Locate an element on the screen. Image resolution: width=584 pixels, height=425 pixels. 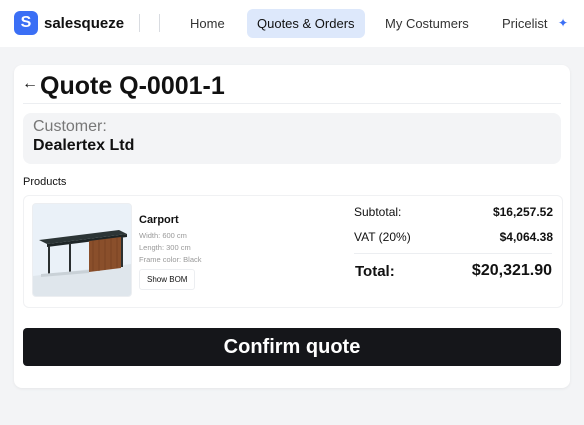
show-bom-button: Show BOM is located at coordinates (167, 279).